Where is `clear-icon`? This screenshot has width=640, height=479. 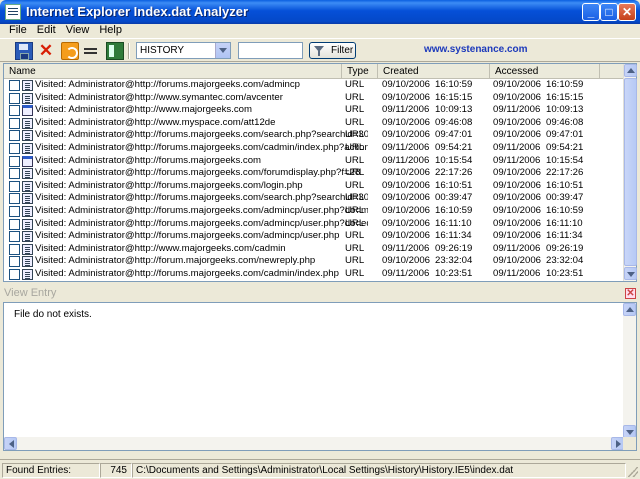
clear-icon is located at coordinates (70, 51).